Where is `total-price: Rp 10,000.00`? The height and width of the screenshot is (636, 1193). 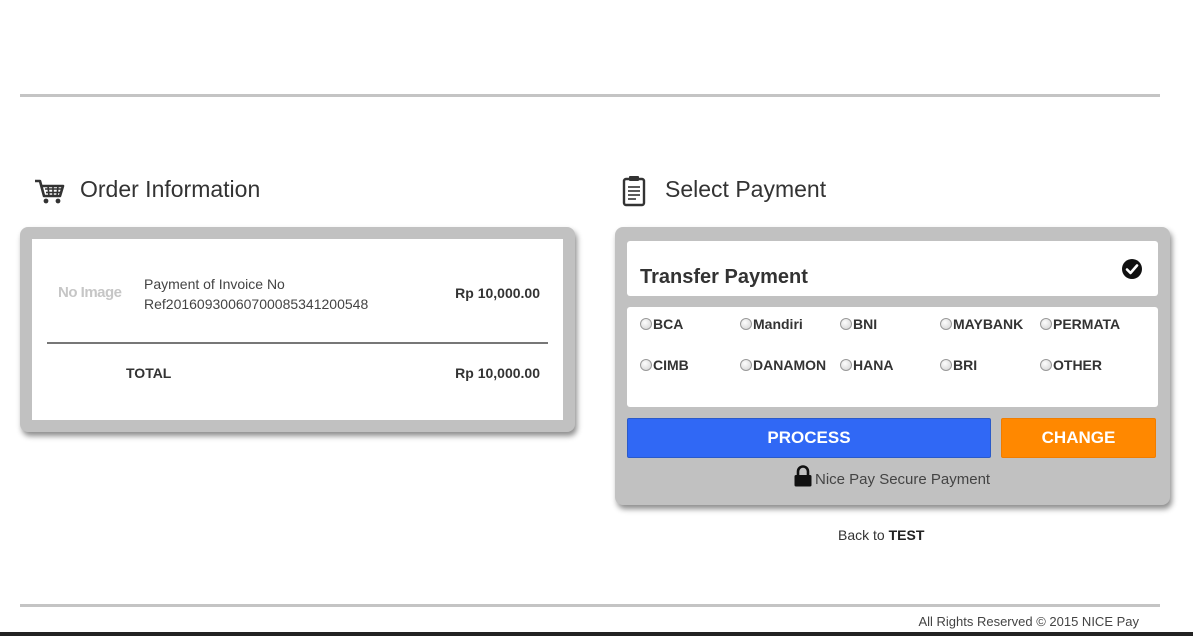
total-price: Rp 10,000.00 is located at coordinates (497, 373).